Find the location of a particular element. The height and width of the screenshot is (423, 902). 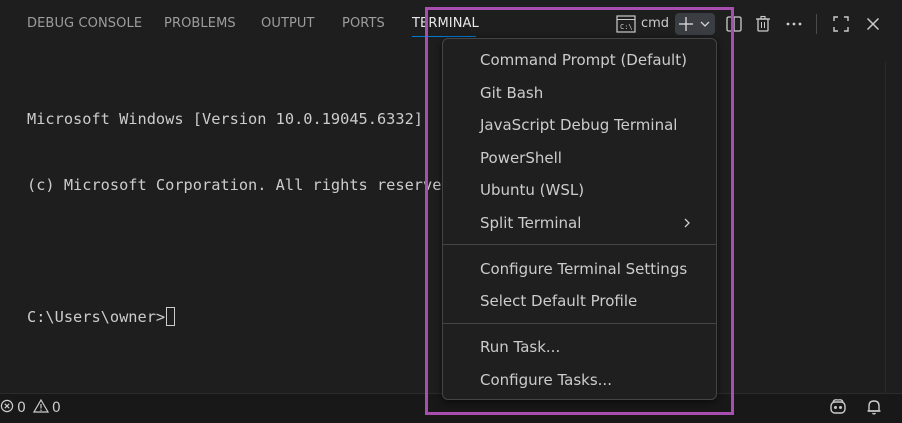

menu-item-ubuntu-wsl: Ubuntu (WSL) is located at coordinates (579, 190).